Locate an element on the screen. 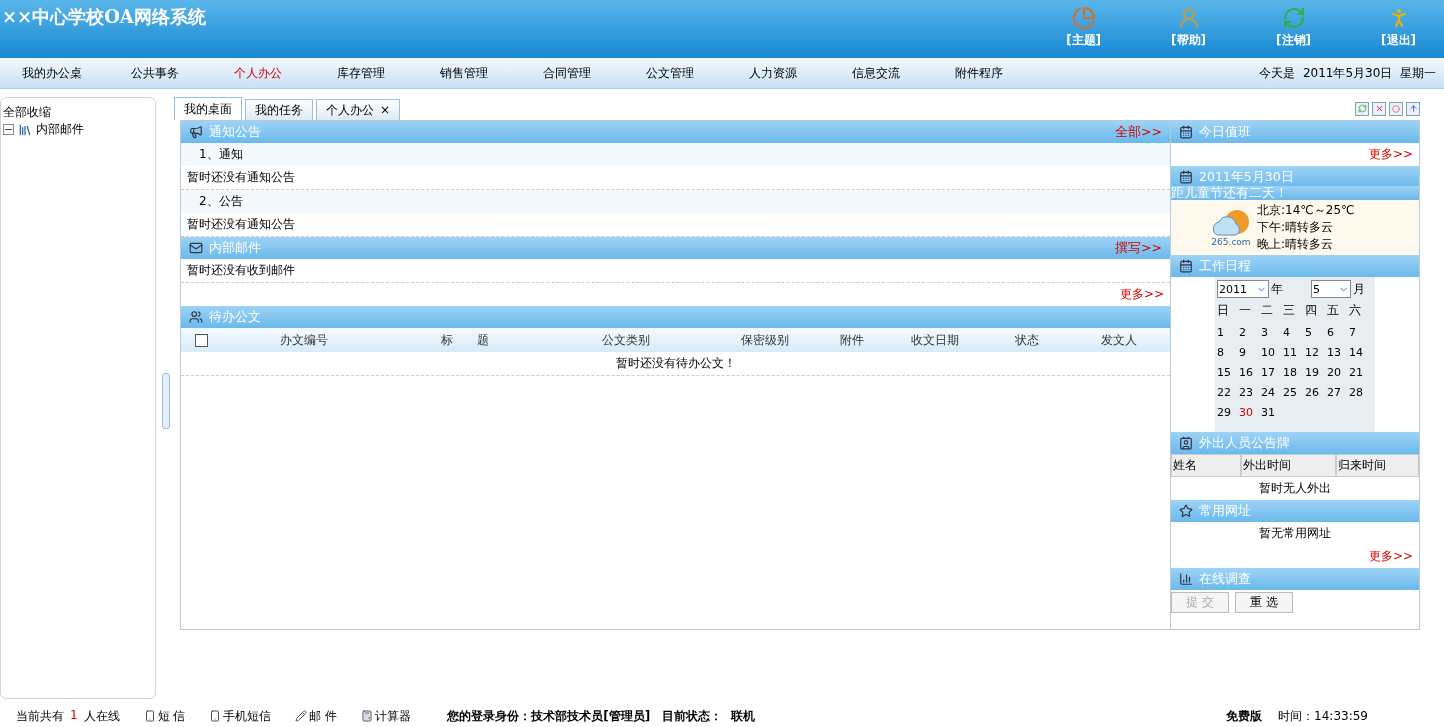 This screenshot has width=1444, height=727. column-header: 姓名 is located at coordinates (1206, 465).